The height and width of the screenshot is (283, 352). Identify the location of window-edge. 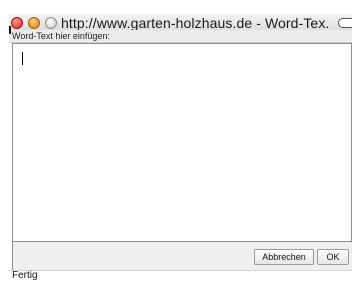
(10, 30).